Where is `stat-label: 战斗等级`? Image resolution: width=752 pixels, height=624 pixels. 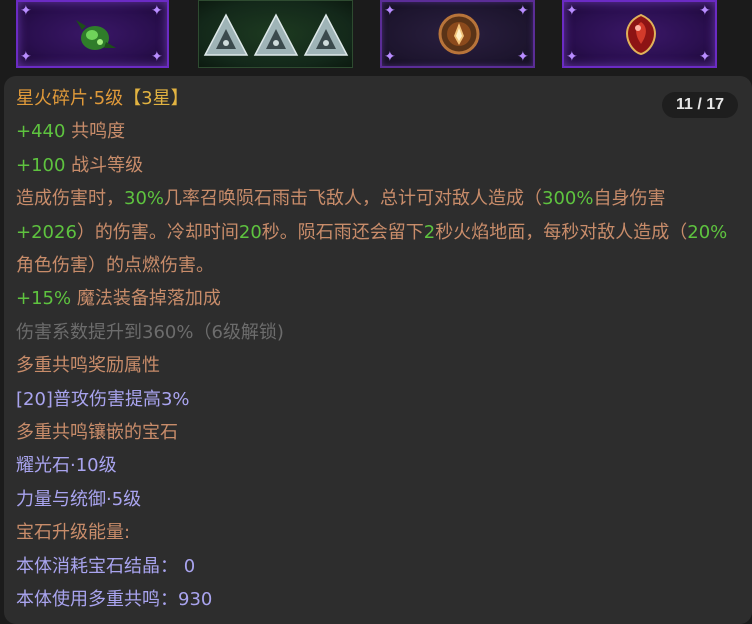
stat-label: 战斗等级 is located at coordinates (104, 165).